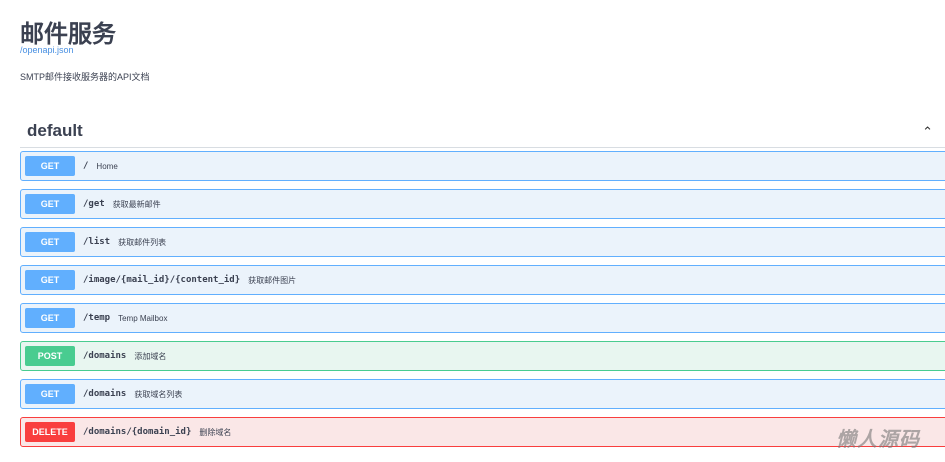 This screenshot has height=462, width=945. Describe the element at coordinates (136, 204) in the screenshot. I see `operation-summary: 获取最新邮件` at that location.